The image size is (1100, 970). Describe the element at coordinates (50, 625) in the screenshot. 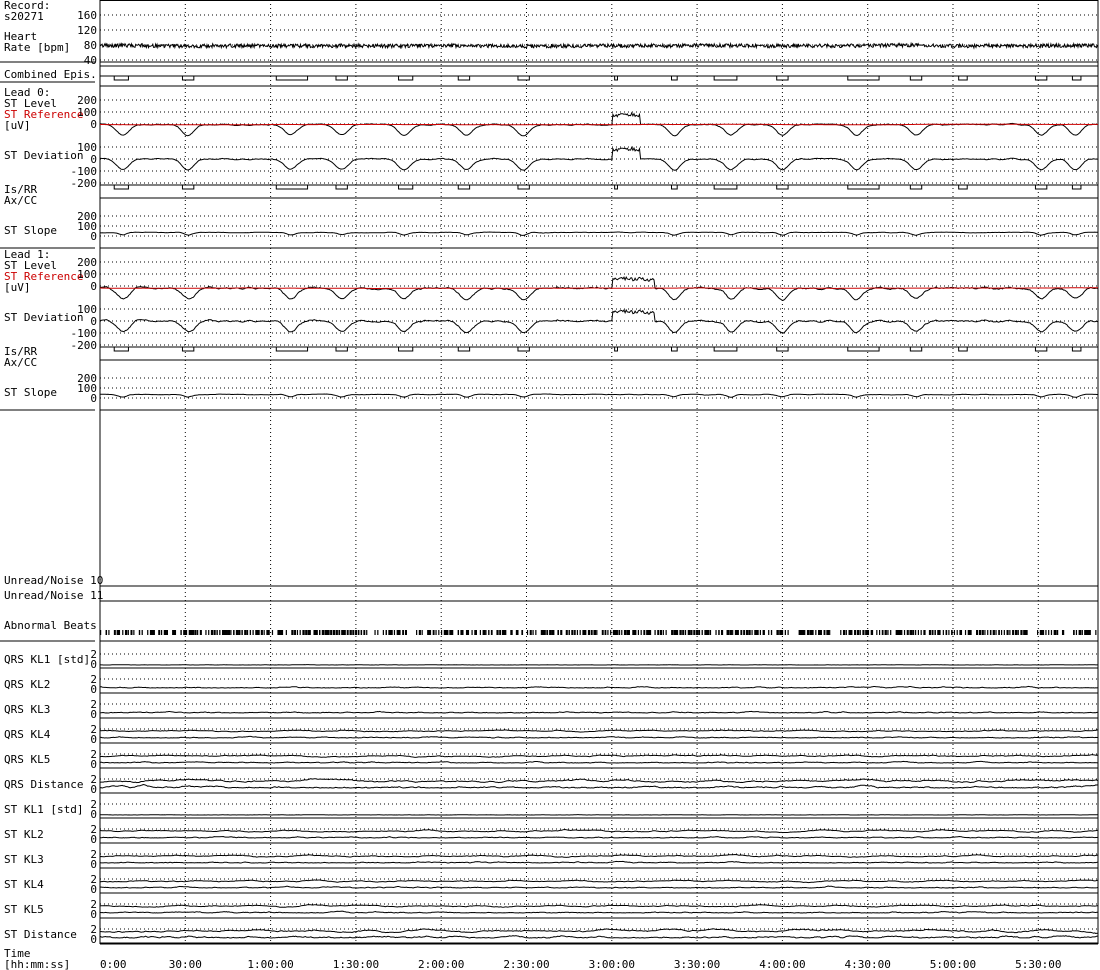

I see `abnormal-beats-label: Abnormal Beats` at that location.